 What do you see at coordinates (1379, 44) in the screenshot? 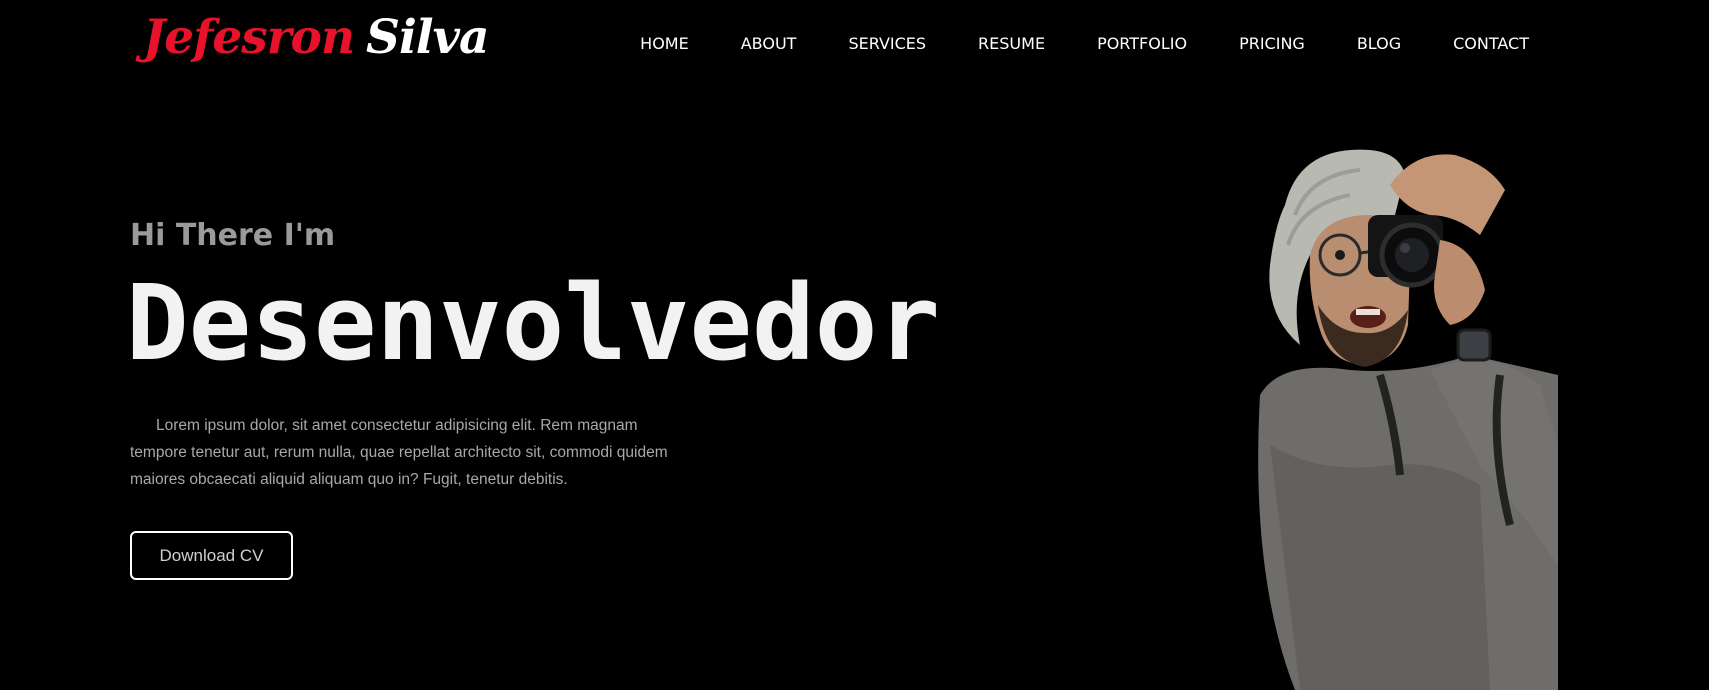
I see `nav-blog: BLOG` at bounding box center [1379, 44].